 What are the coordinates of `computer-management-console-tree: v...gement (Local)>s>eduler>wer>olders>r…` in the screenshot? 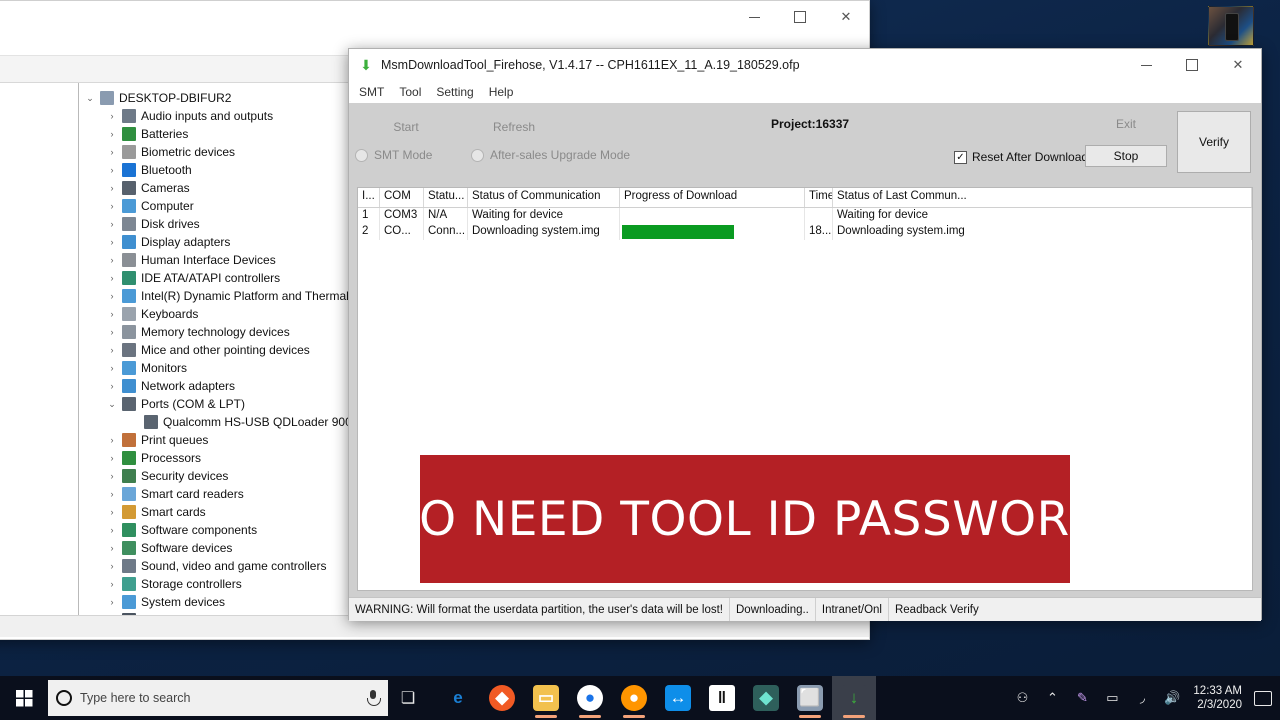 It's located at (39, 349).